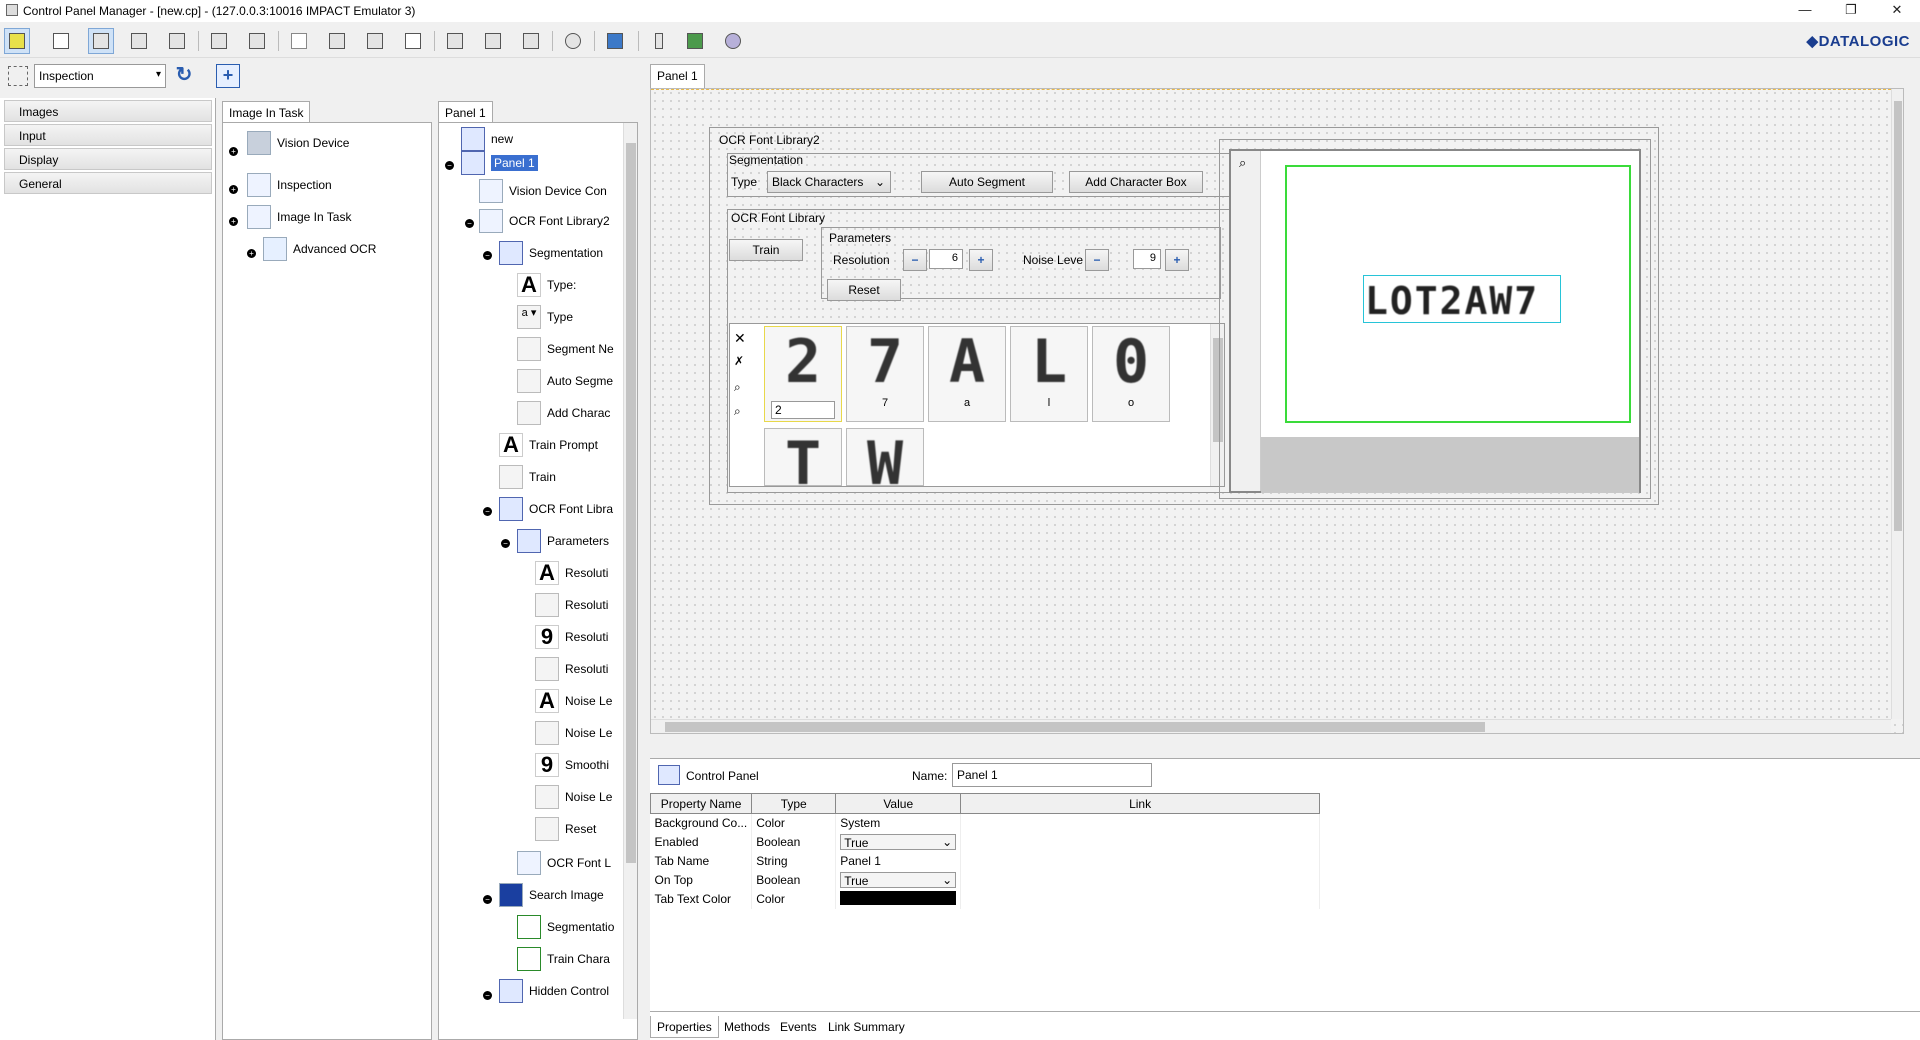 The image size is (1920, 1040). Describe the element at coordinates (677, 76) in the screenshot. I see `tab-canvas-panel1: Panel 1` at that location.